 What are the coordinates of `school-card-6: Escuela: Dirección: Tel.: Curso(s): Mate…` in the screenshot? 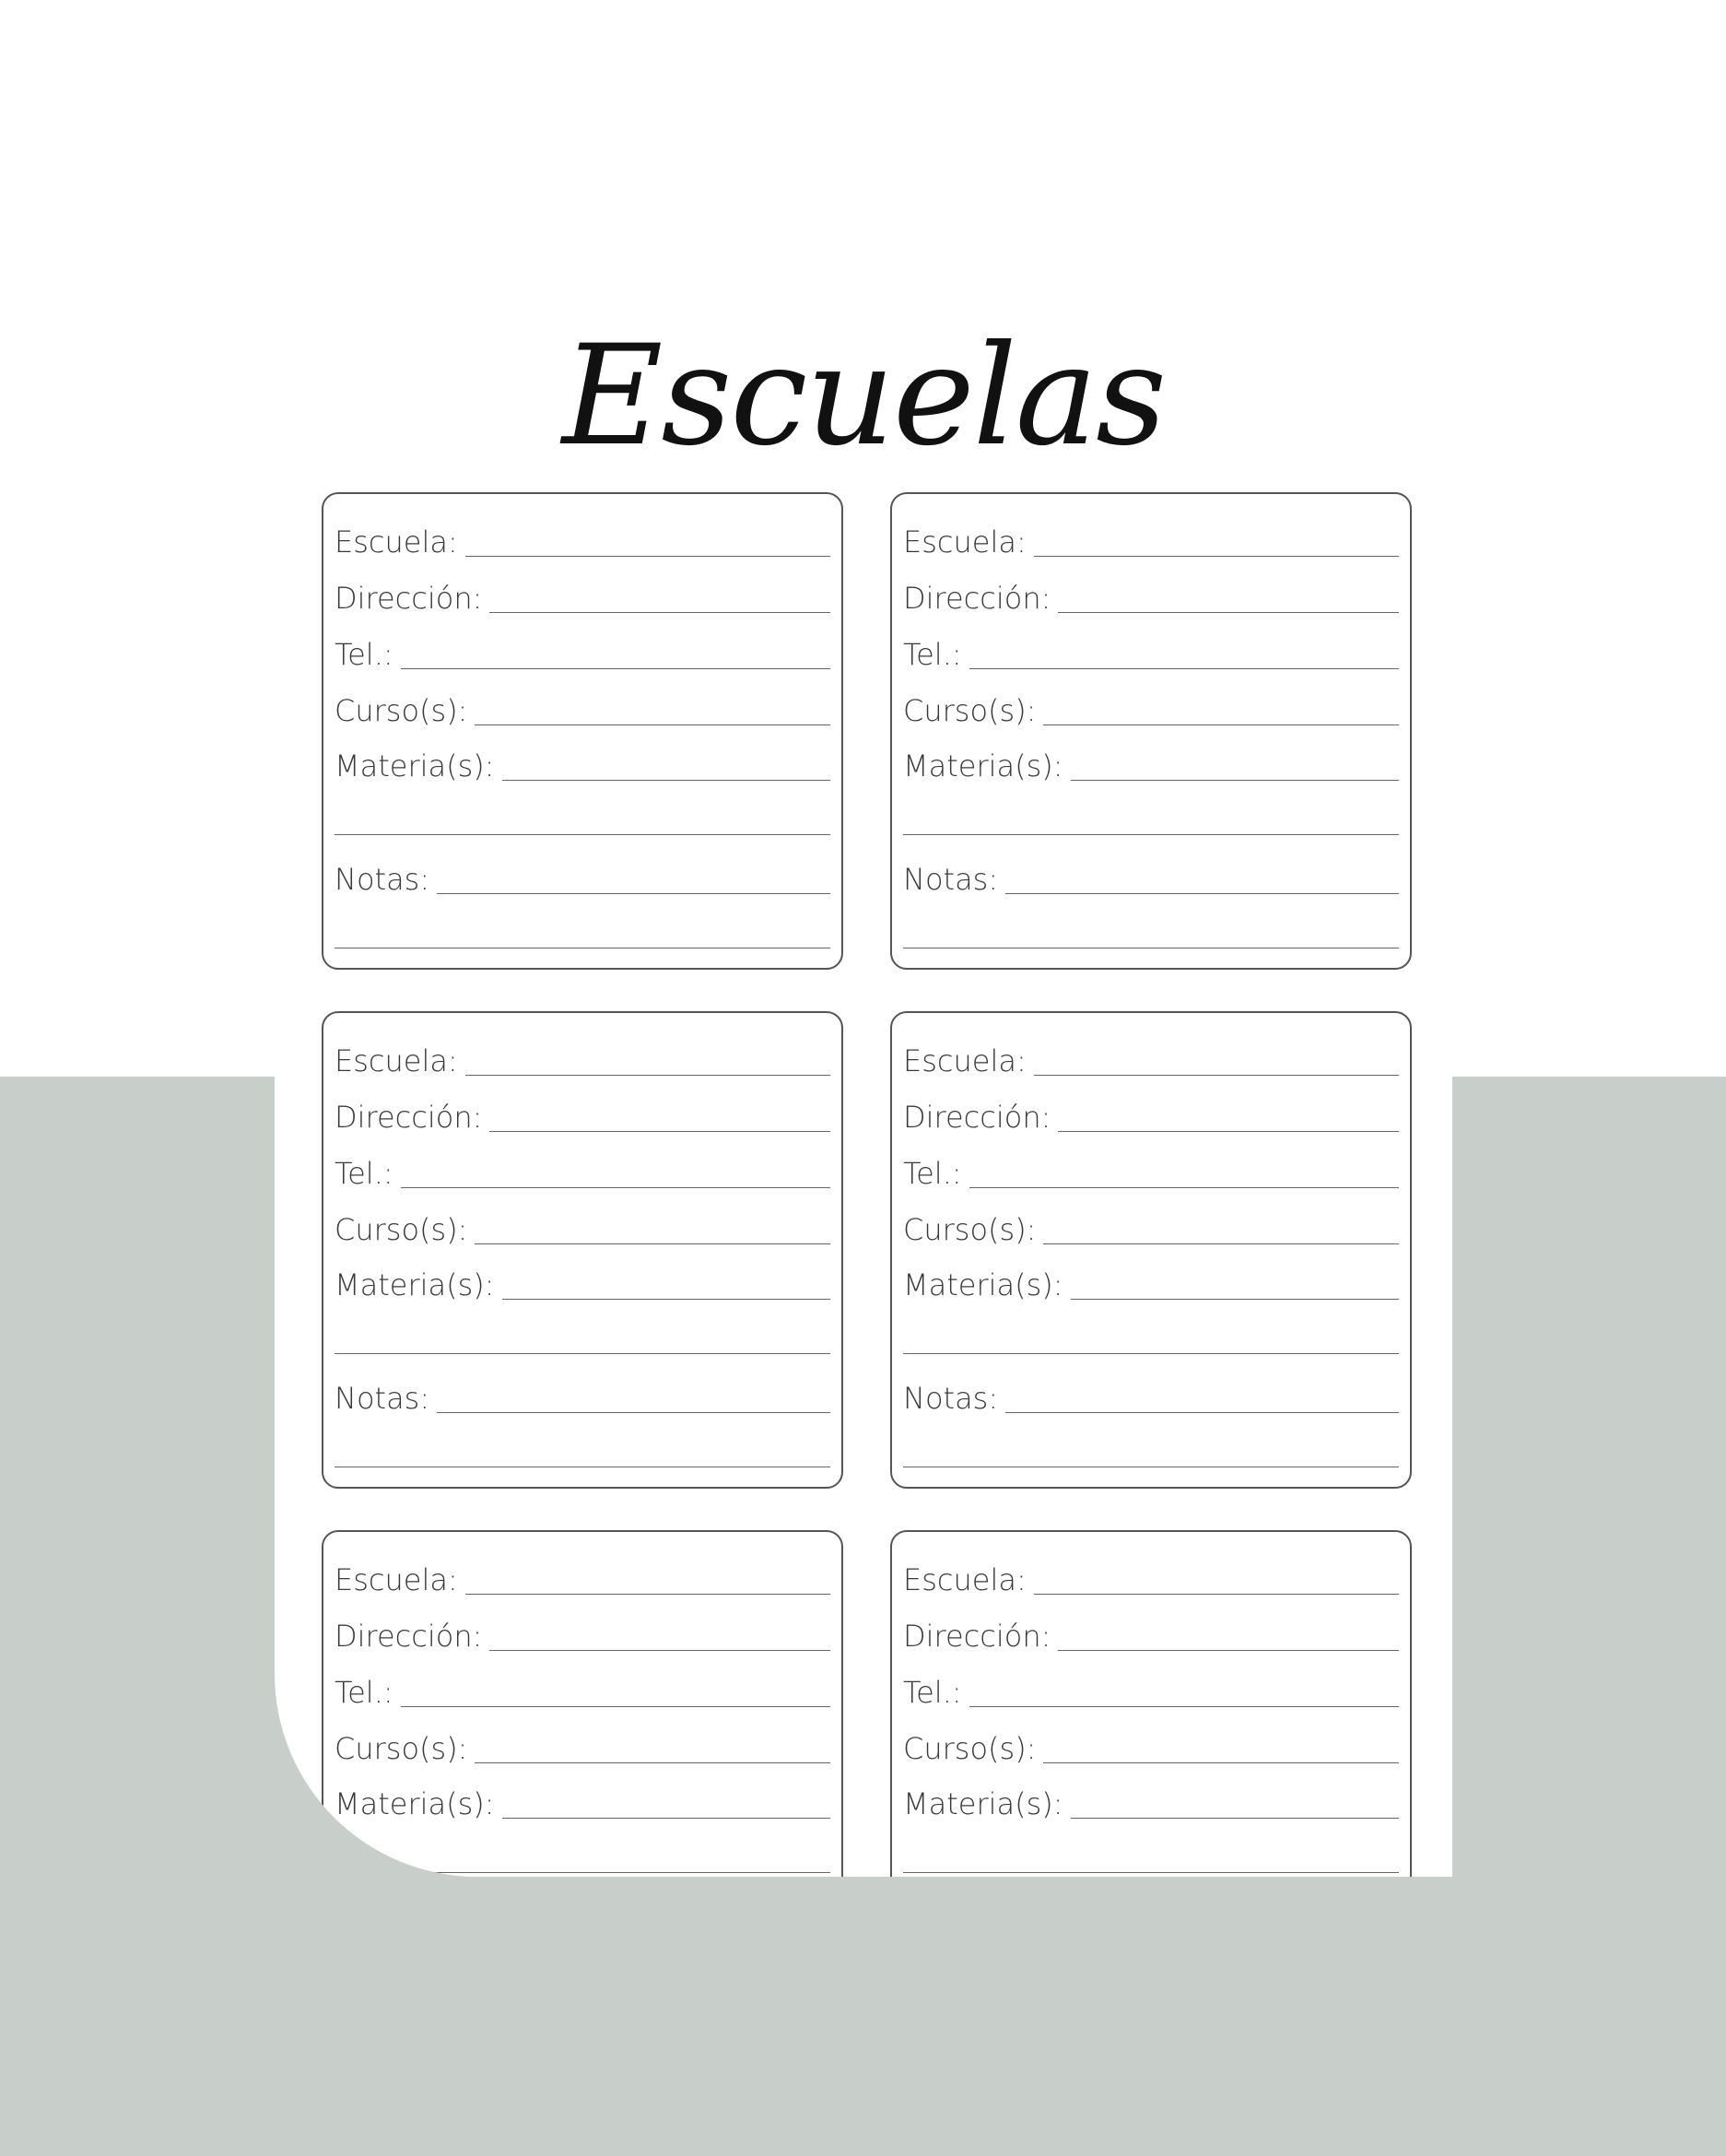 It's located at (1151, 1703).